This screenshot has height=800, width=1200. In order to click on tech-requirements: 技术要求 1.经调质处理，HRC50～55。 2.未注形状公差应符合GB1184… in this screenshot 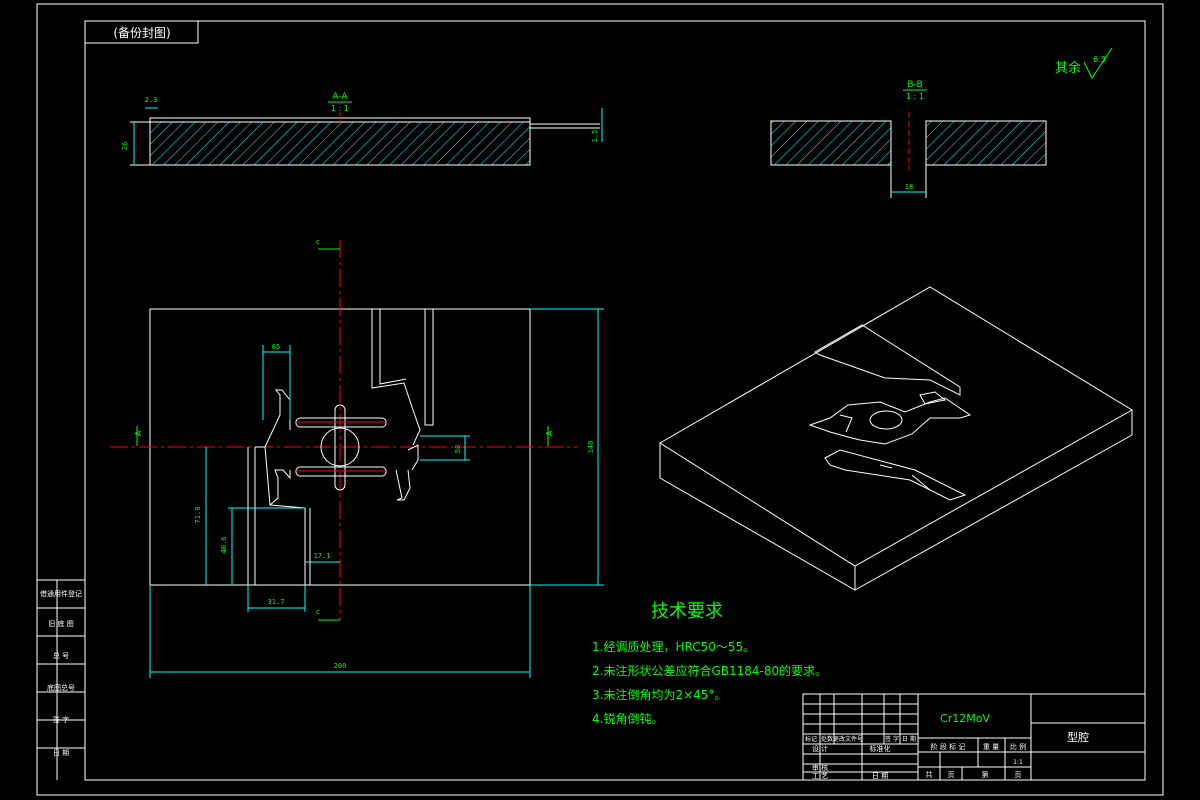, I will do `click(709, 663)`.